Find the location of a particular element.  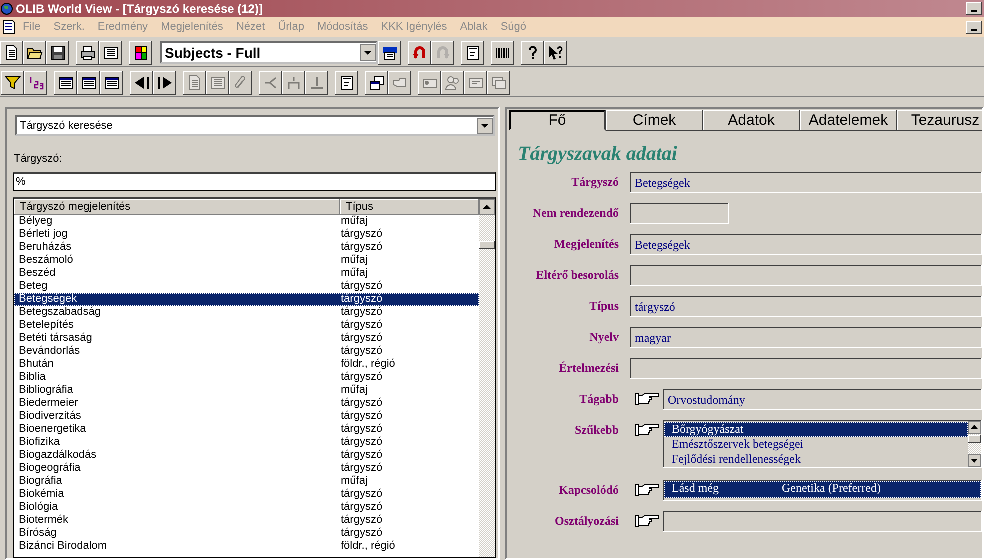

list-row: Biogazdálkodás tárgyszó is located at coordinates (246, 455).